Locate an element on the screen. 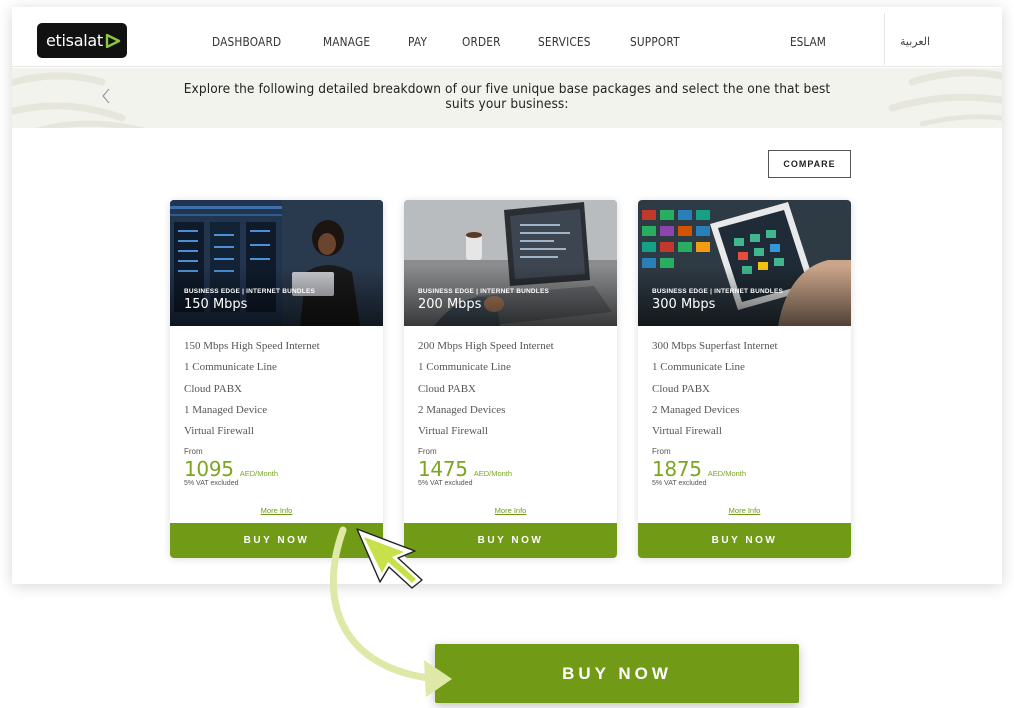  back-arrow-icon is located at coordinates (106, 96).